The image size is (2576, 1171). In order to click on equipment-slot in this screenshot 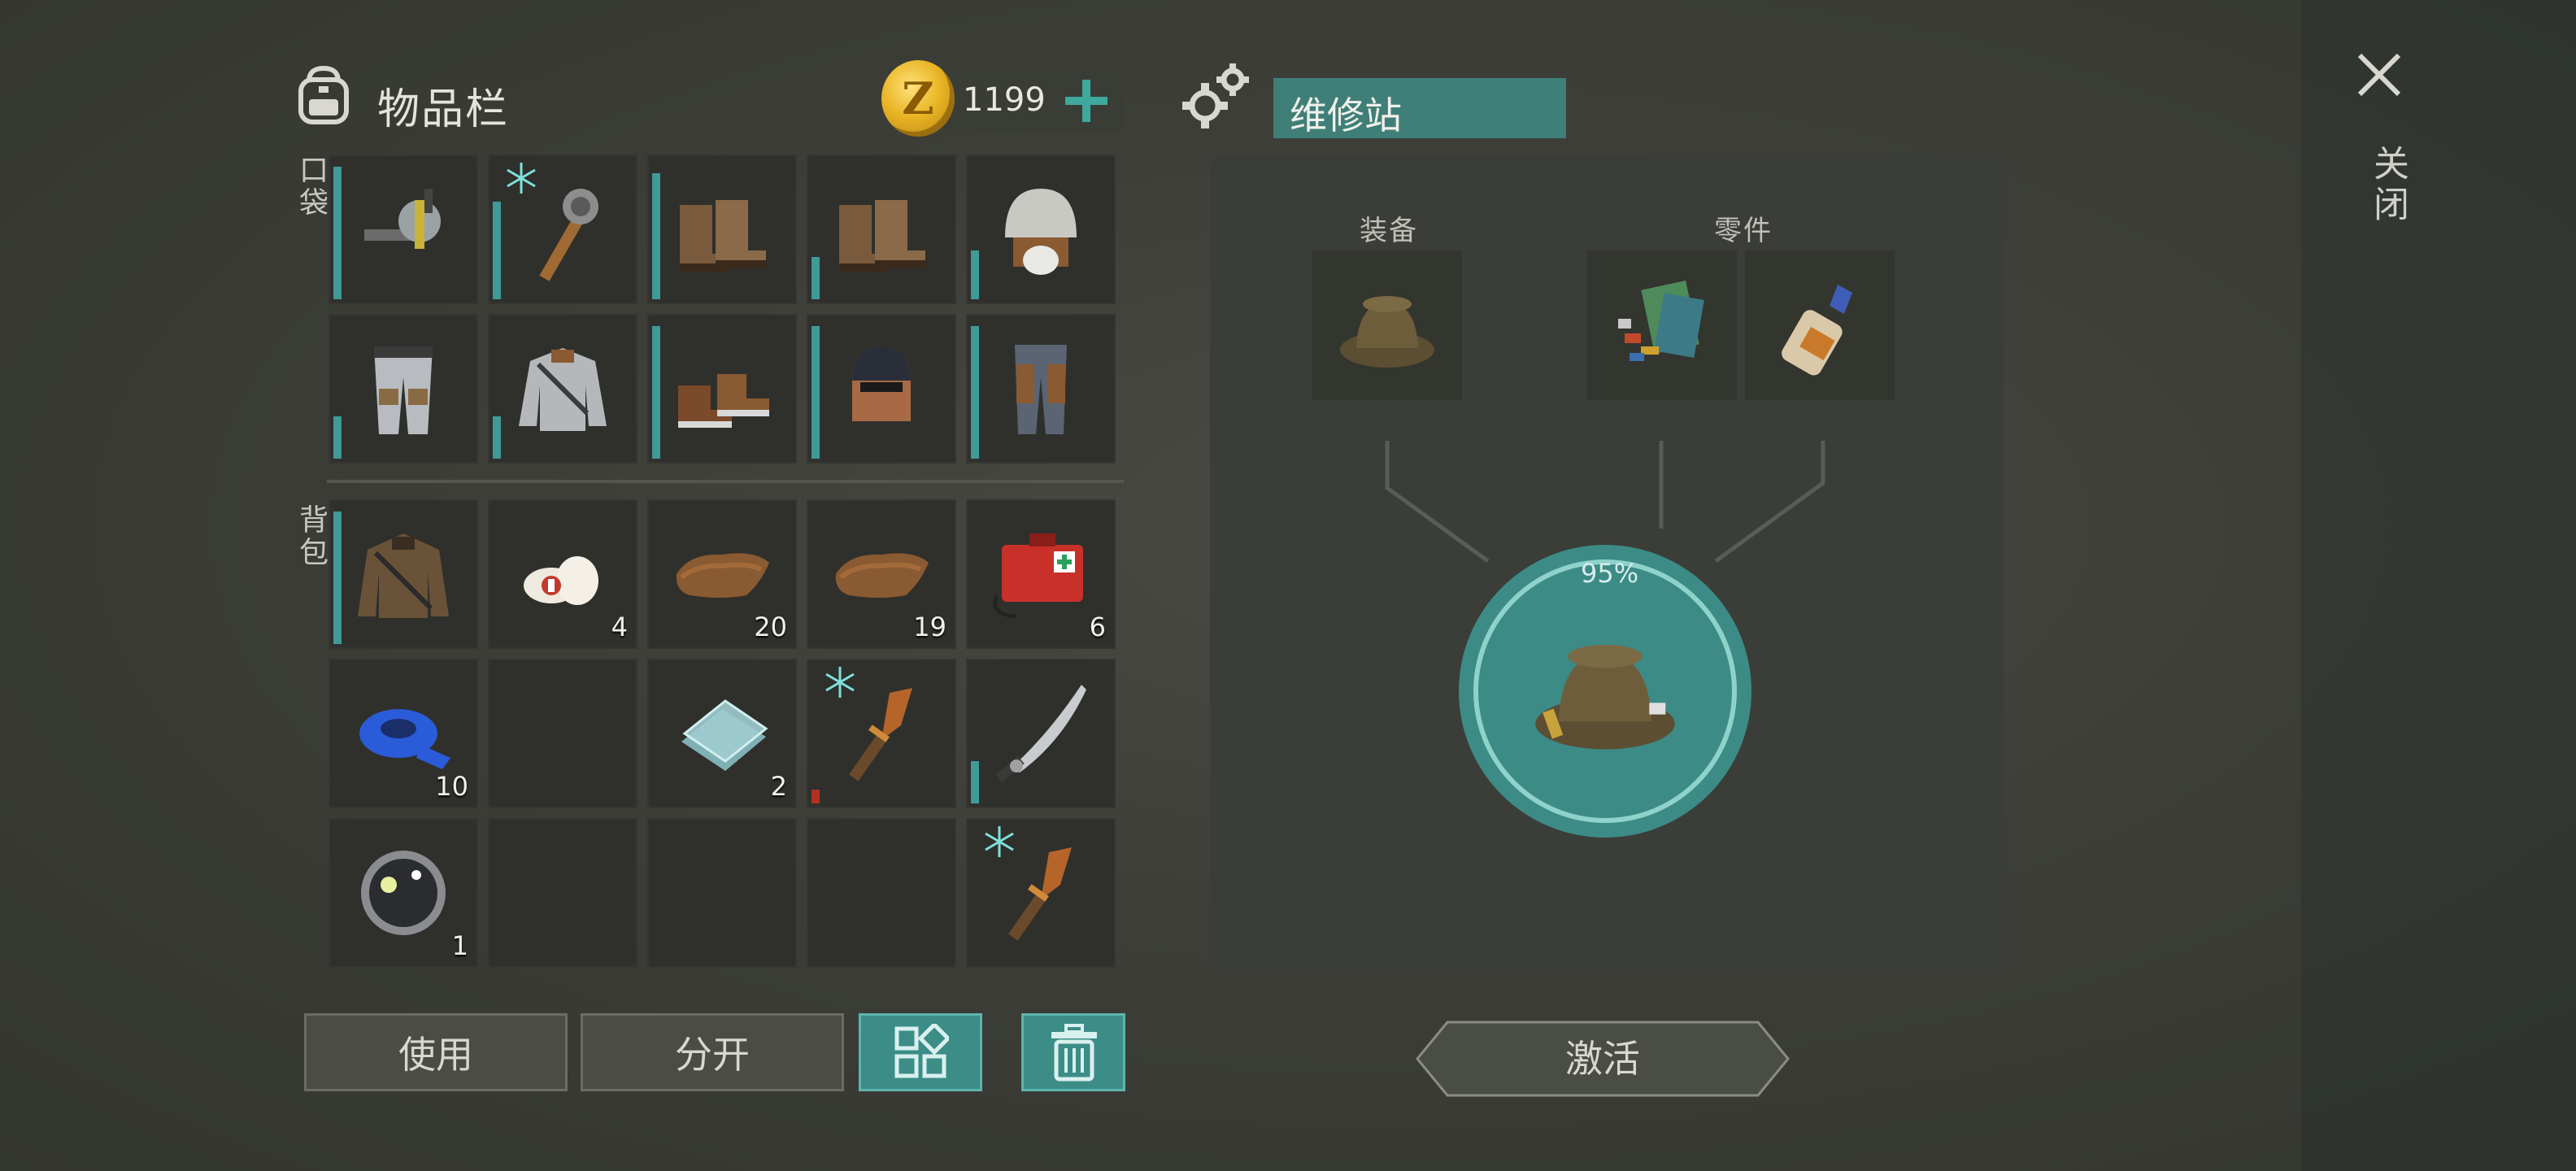, I will do `click(1387, 325)`.